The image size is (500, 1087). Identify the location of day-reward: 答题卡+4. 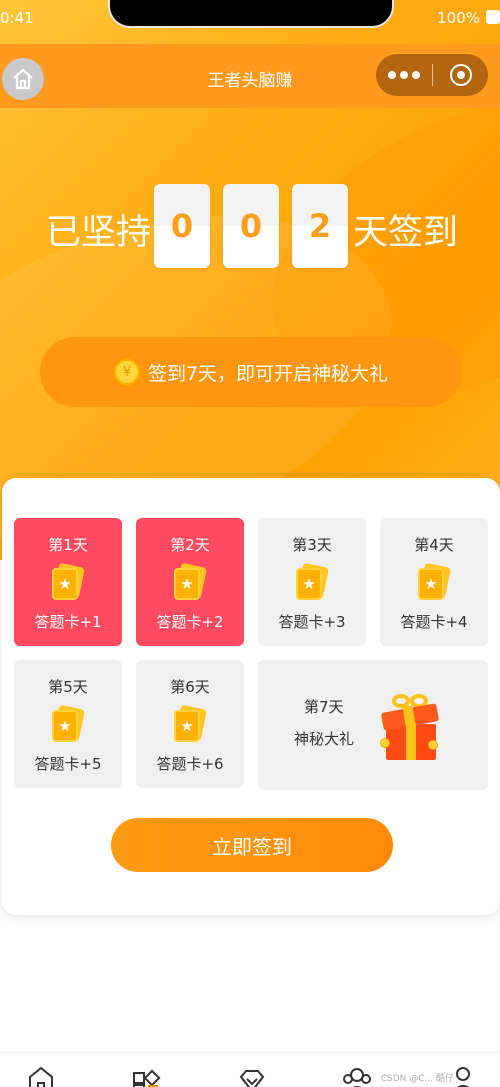
(434, 622).